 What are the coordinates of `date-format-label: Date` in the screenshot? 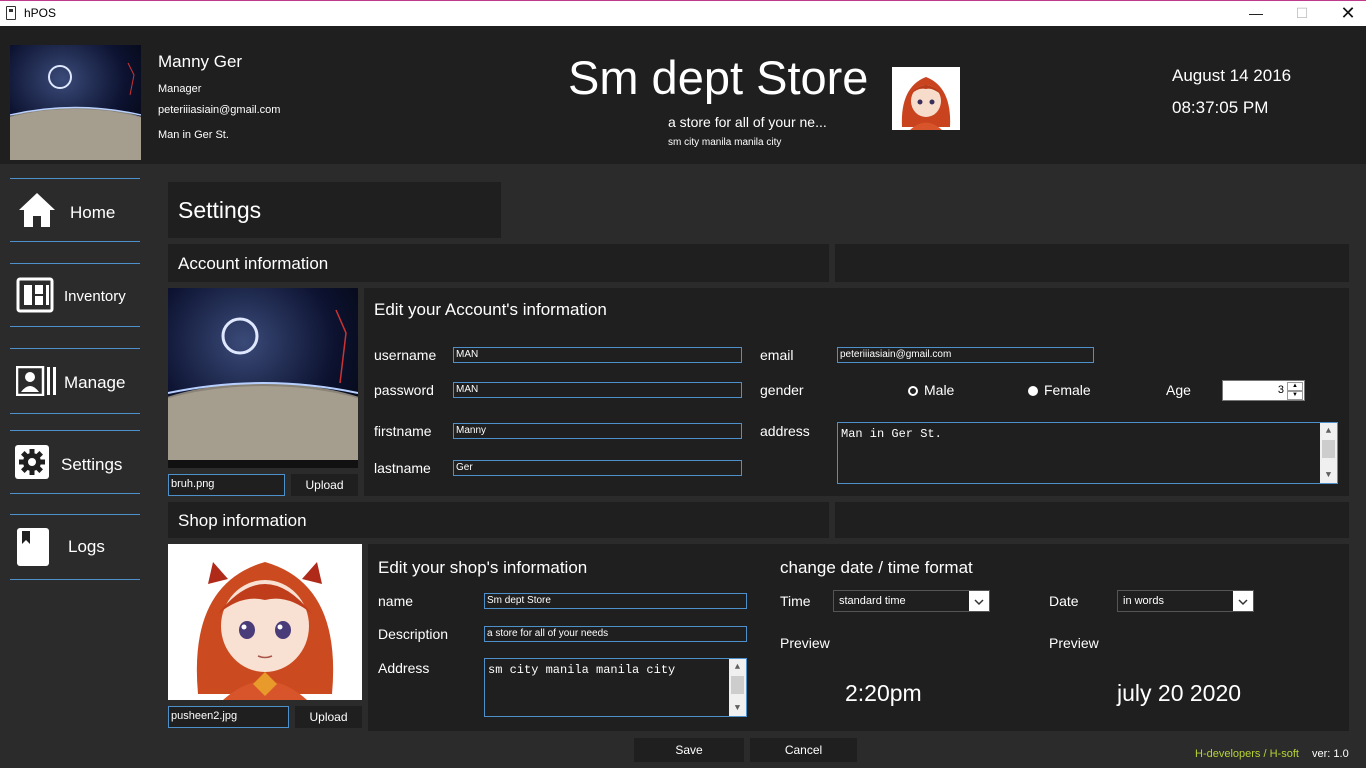 It's located at (1064, 601).